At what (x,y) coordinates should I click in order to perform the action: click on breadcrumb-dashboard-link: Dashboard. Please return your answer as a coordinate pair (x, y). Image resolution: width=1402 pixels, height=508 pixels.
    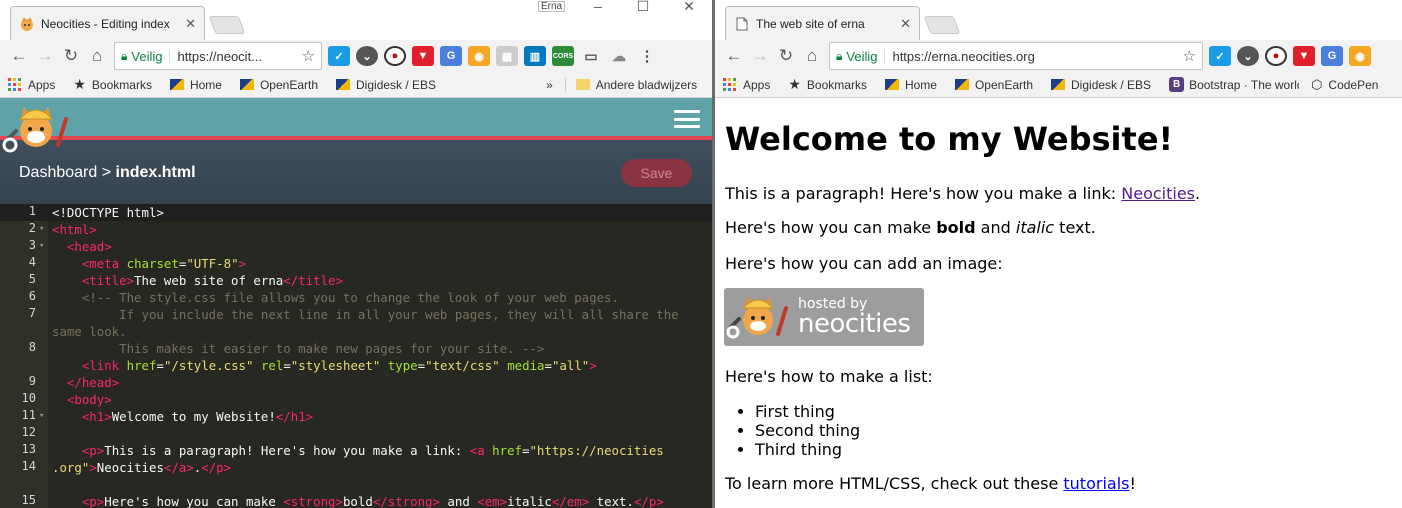
    Looking at the image, I should click on (58, 172).